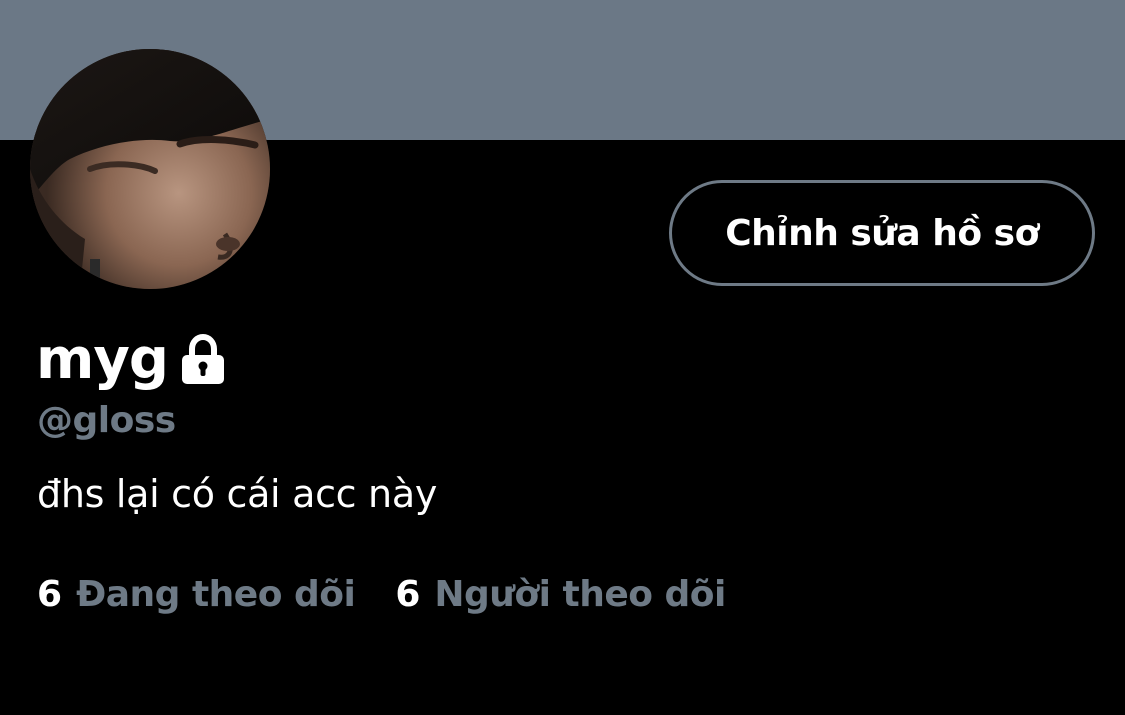  I want to click on name-row: myg, so click(132, 360).